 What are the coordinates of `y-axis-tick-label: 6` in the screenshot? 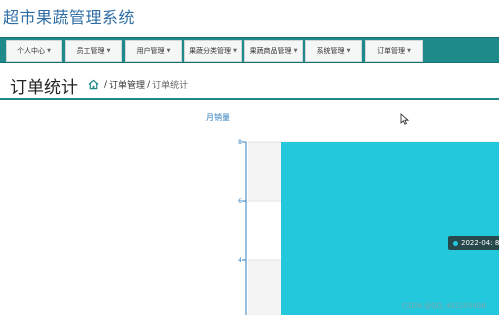 It's located at (240, 201).